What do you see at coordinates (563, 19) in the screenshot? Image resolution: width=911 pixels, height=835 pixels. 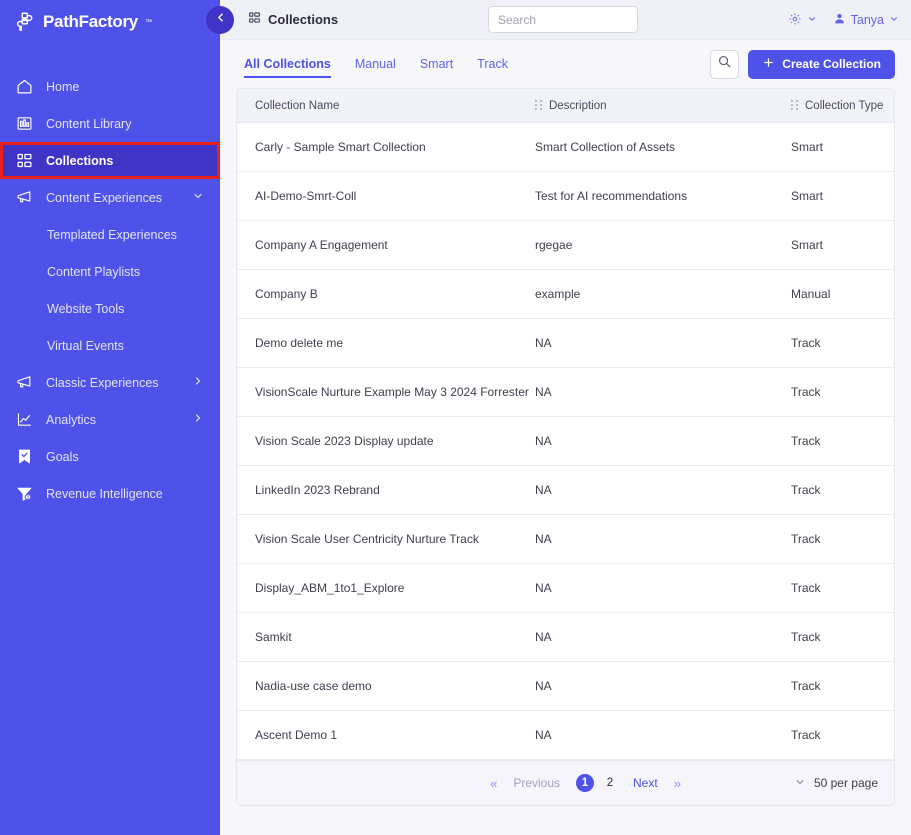 I see `search-input` at bounding box center [563, 19].